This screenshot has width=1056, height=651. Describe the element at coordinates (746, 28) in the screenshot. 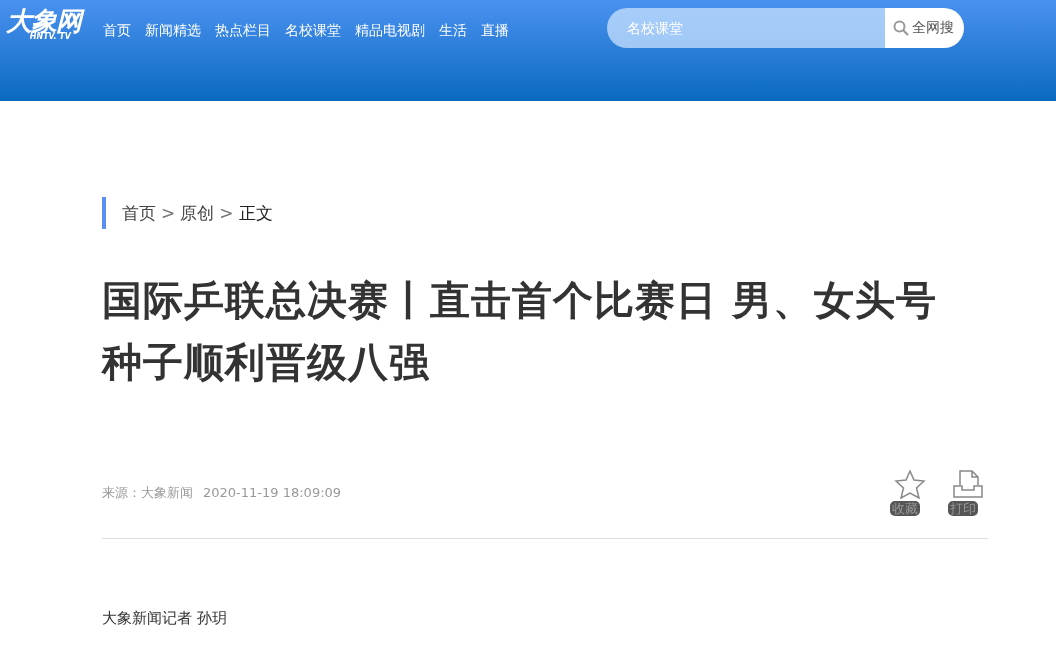

I see `search-field: 名校课堂` at that location.